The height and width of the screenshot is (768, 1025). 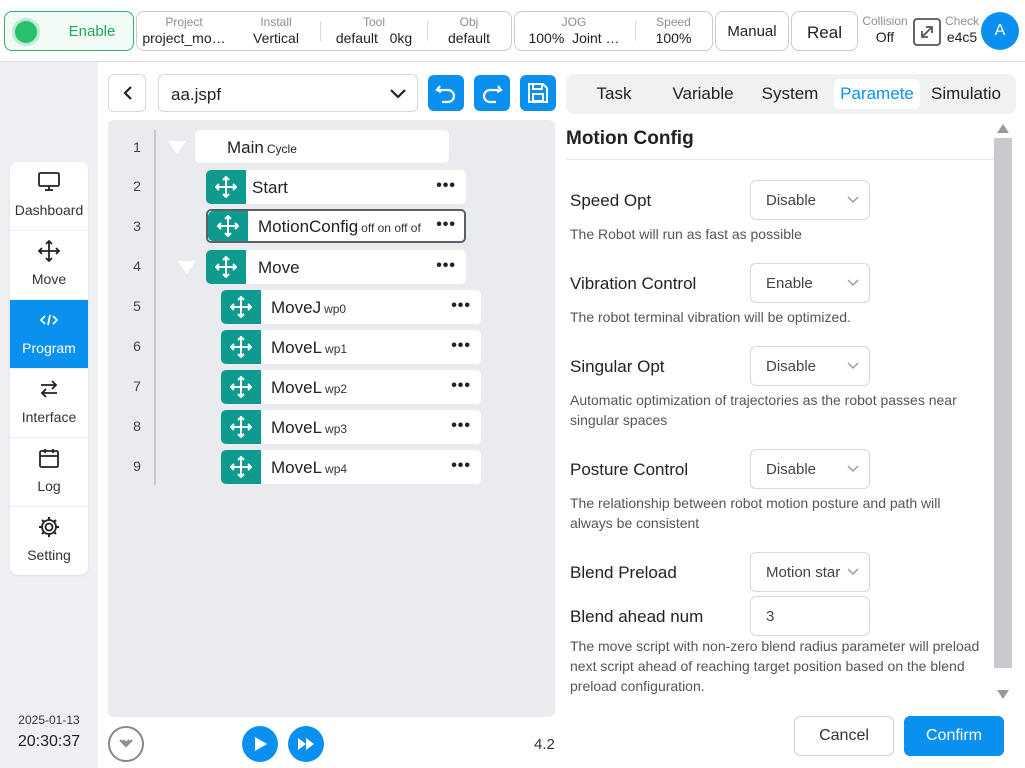 I want to click on obj-selector: Obj default, so click(x=469, y=31).